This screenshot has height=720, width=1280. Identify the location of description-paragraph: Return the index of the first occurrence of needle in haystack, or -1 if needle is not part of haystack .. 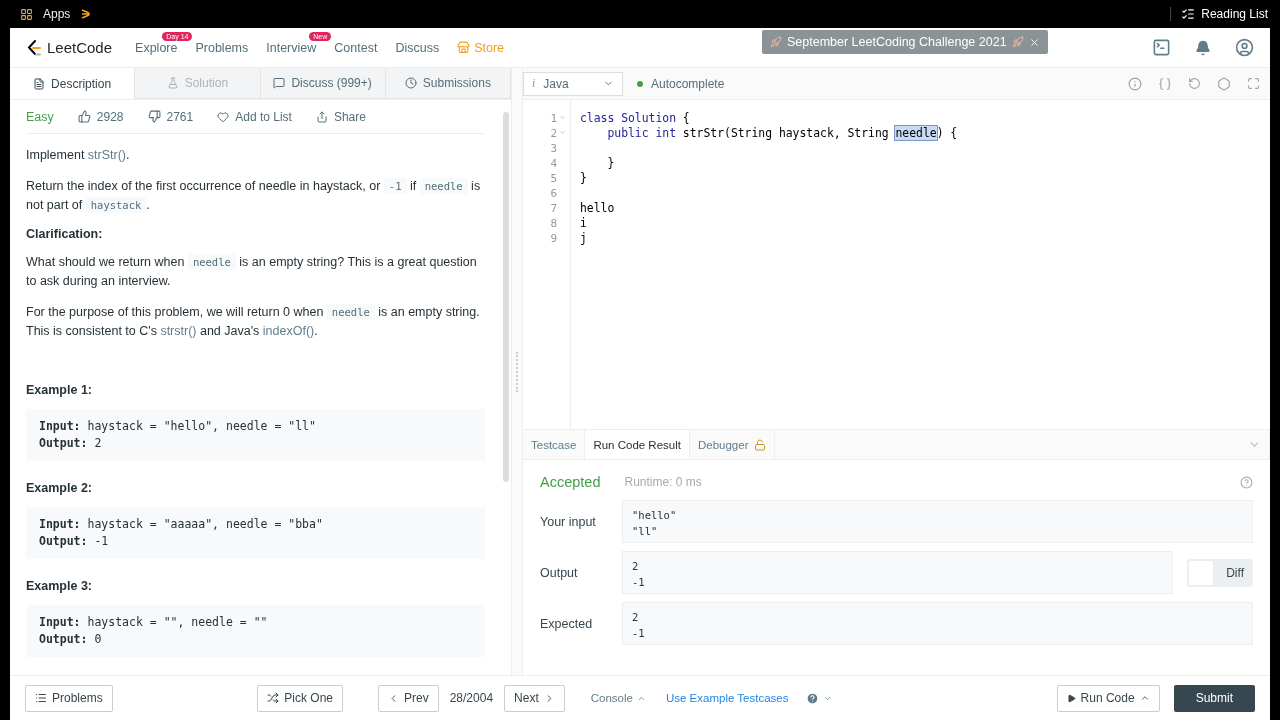
(254, 196).